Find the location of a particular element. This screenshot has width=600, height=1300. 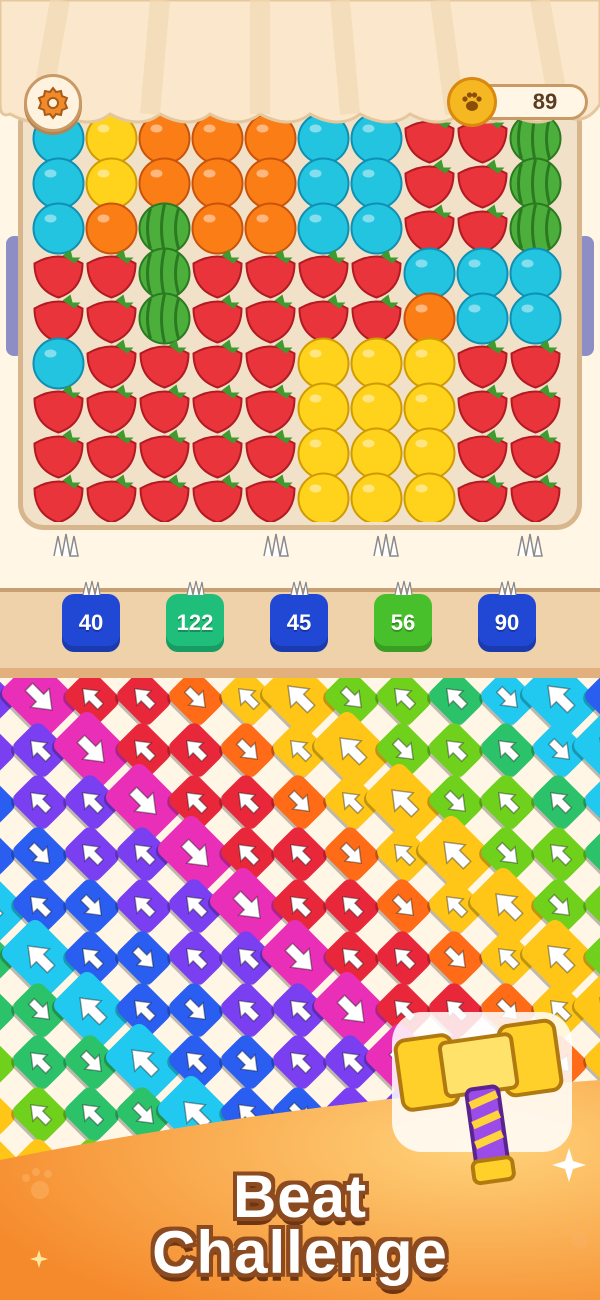

crate-count: 40 is located at coordinates (91, 622).